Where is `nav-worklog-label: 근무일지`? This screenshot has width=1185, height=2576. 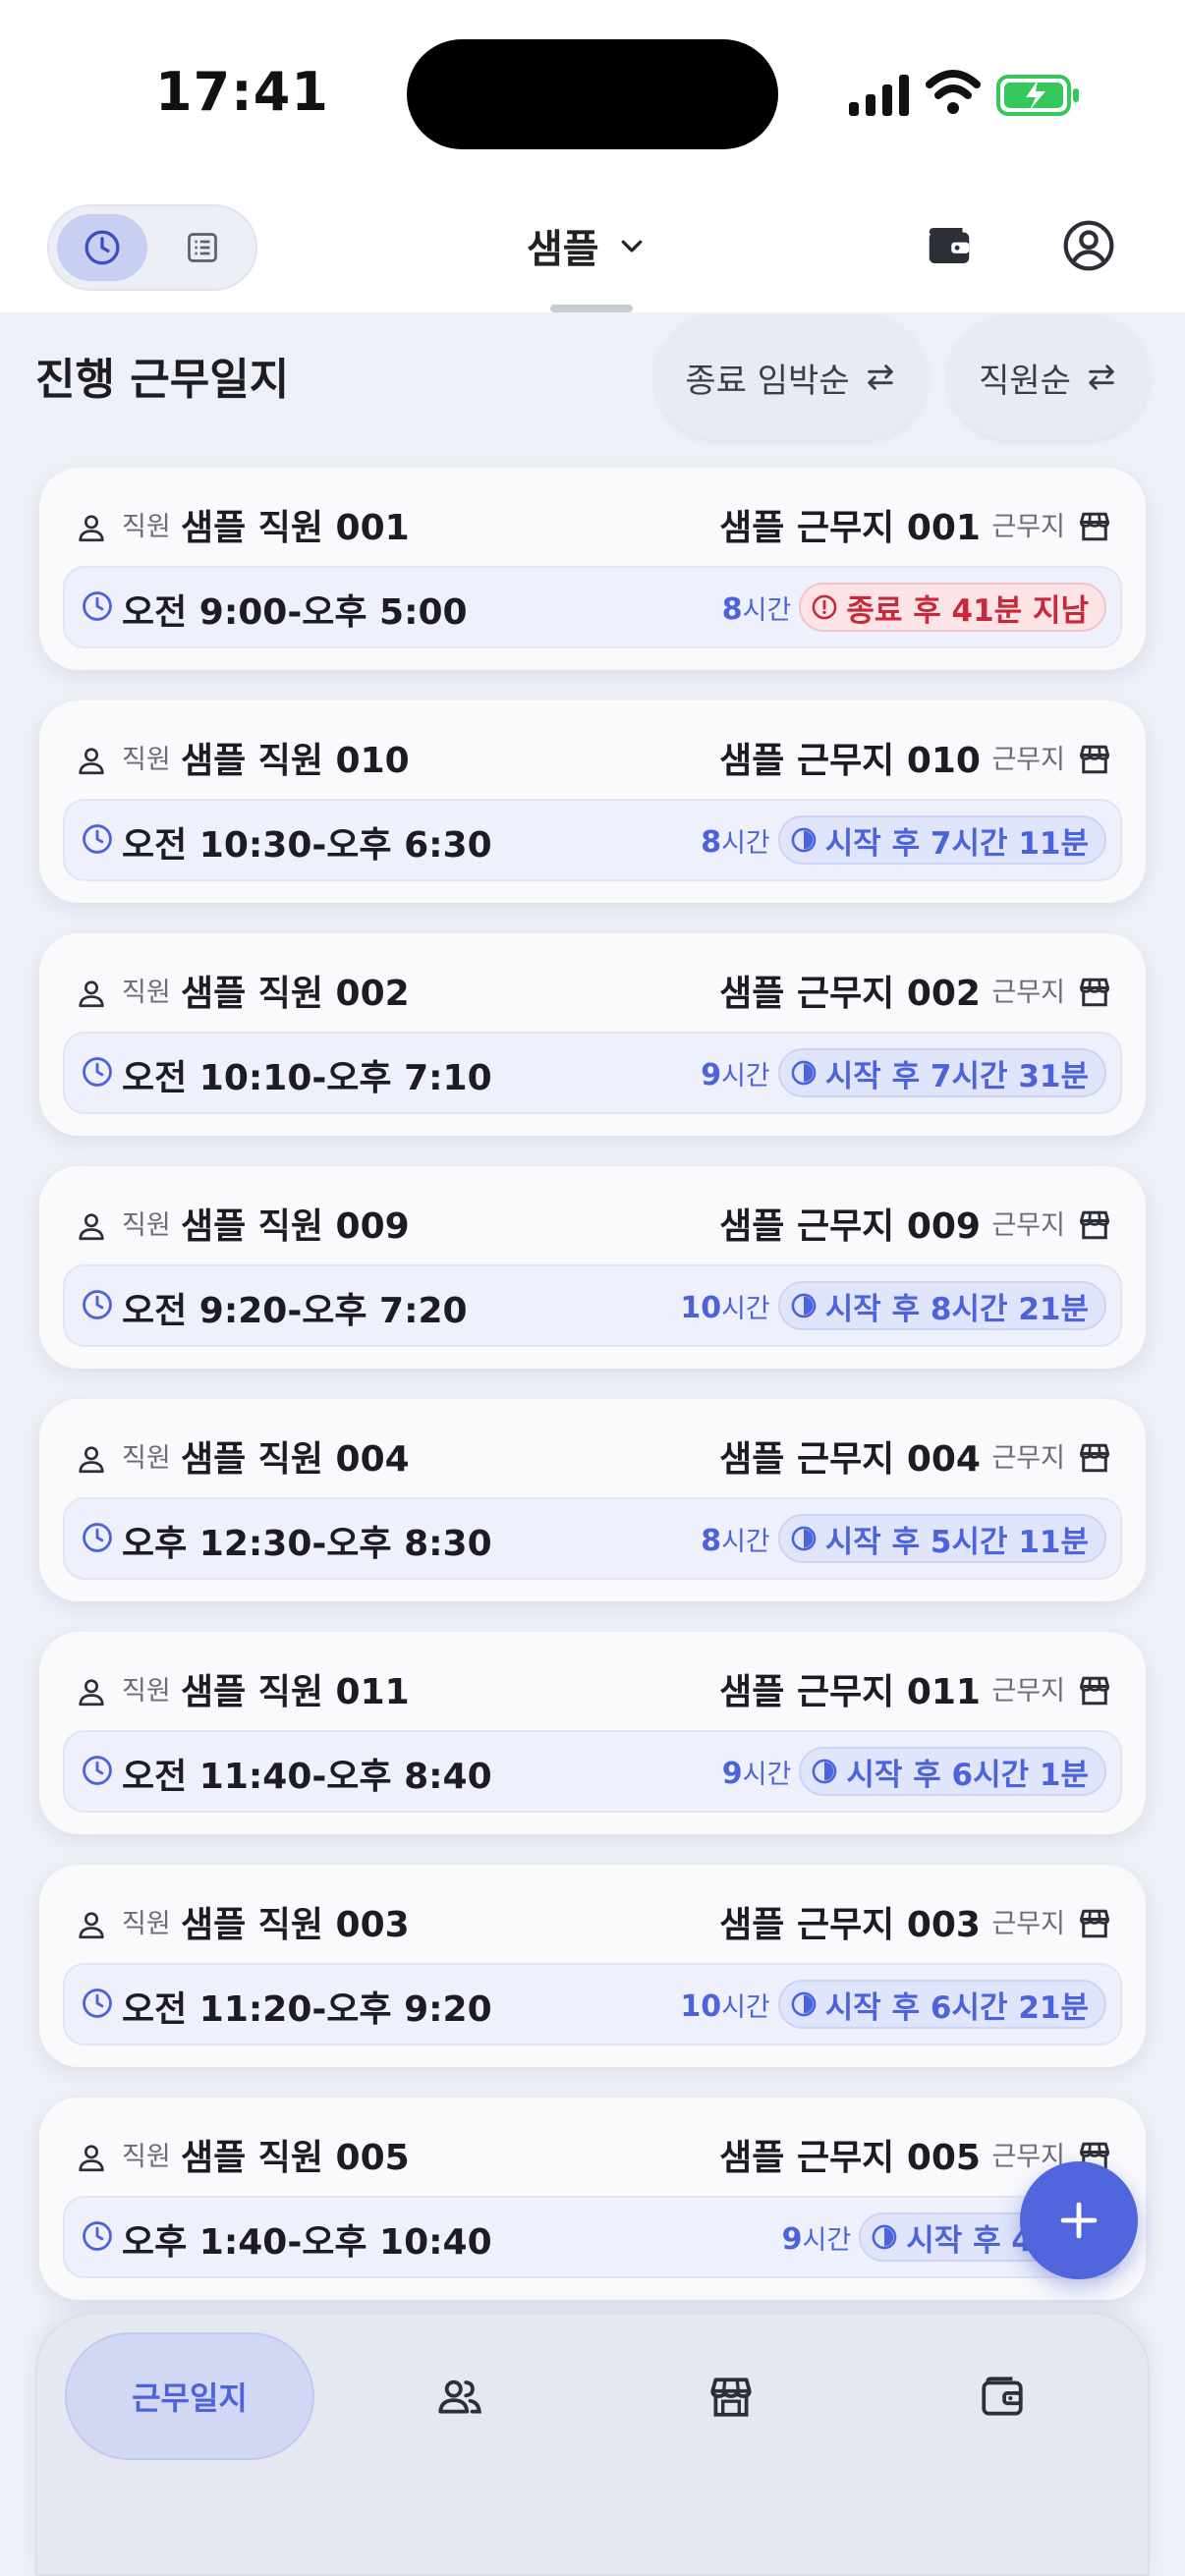
nav-worklog-label: 근무일지 is located at coordinates (190, 2398).